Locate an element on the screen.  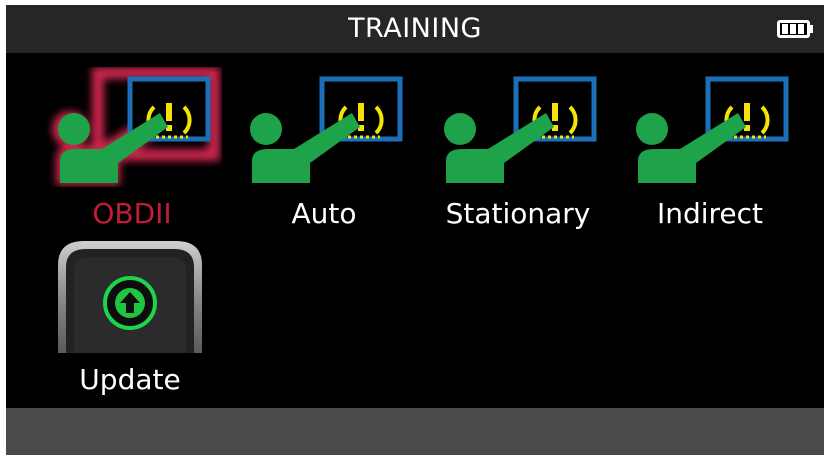
menu-item-label: Auto is located at coordinates (324, 213).